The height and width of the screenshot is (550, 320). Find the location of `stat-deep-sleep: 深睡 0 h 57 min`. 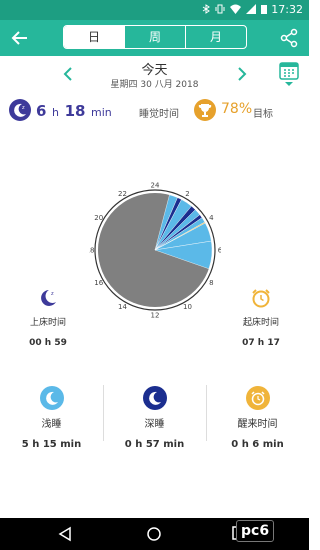

stat-deep-sleep: 深睡 0 h 57 min is located at coordinates (154, 416).